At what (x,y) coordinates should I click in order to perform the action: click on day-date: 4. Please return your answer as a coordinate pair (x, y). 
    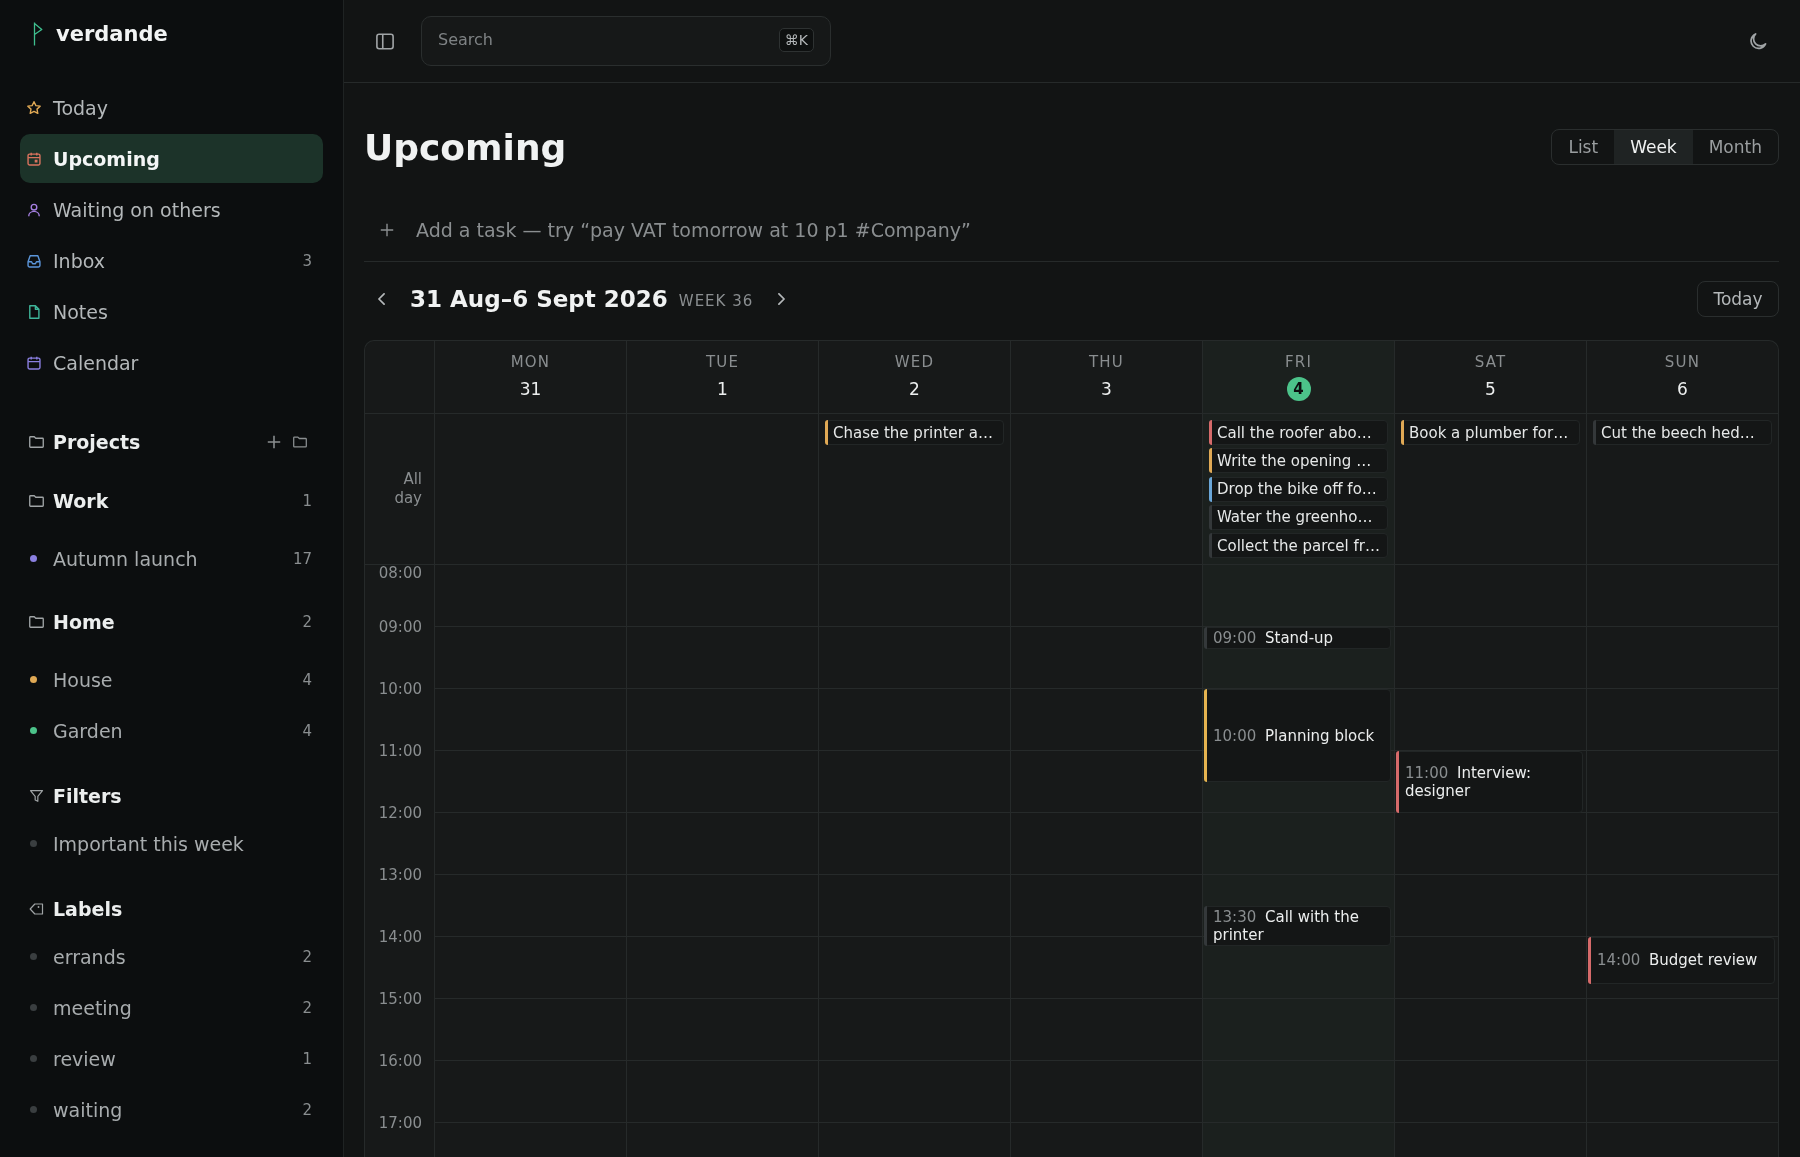
    Looking at the image, I should click on (1298, 389).